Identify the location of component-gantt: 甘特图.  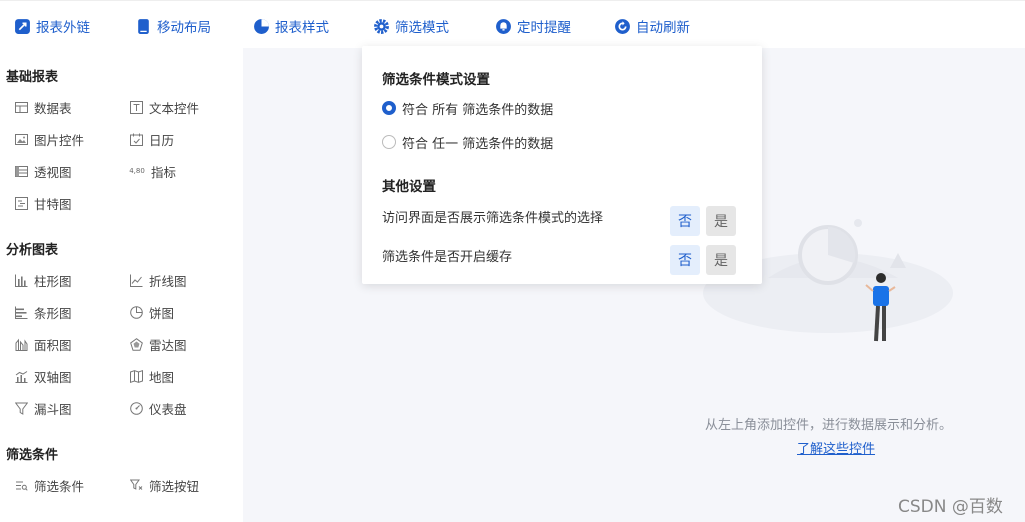
(43, 203).